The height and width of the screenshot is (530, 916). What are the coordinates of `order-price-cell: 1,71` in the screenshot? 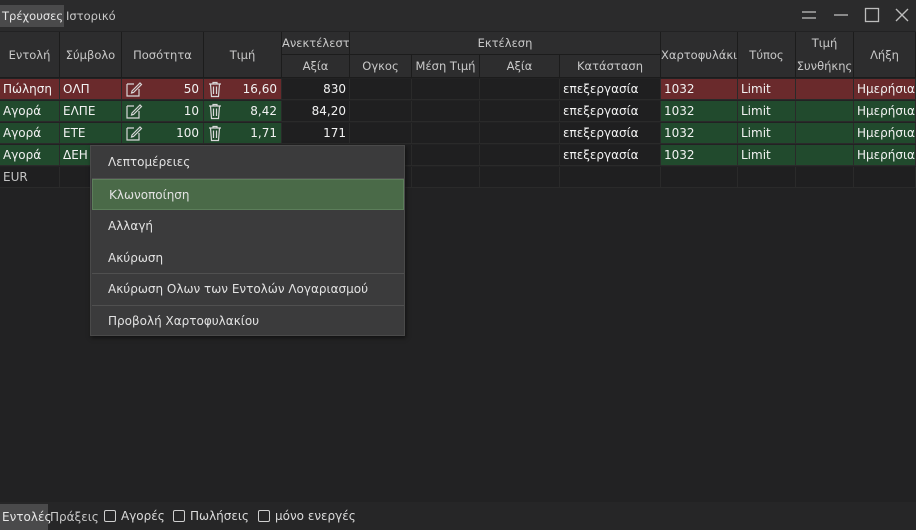 It's located at (243, 133).